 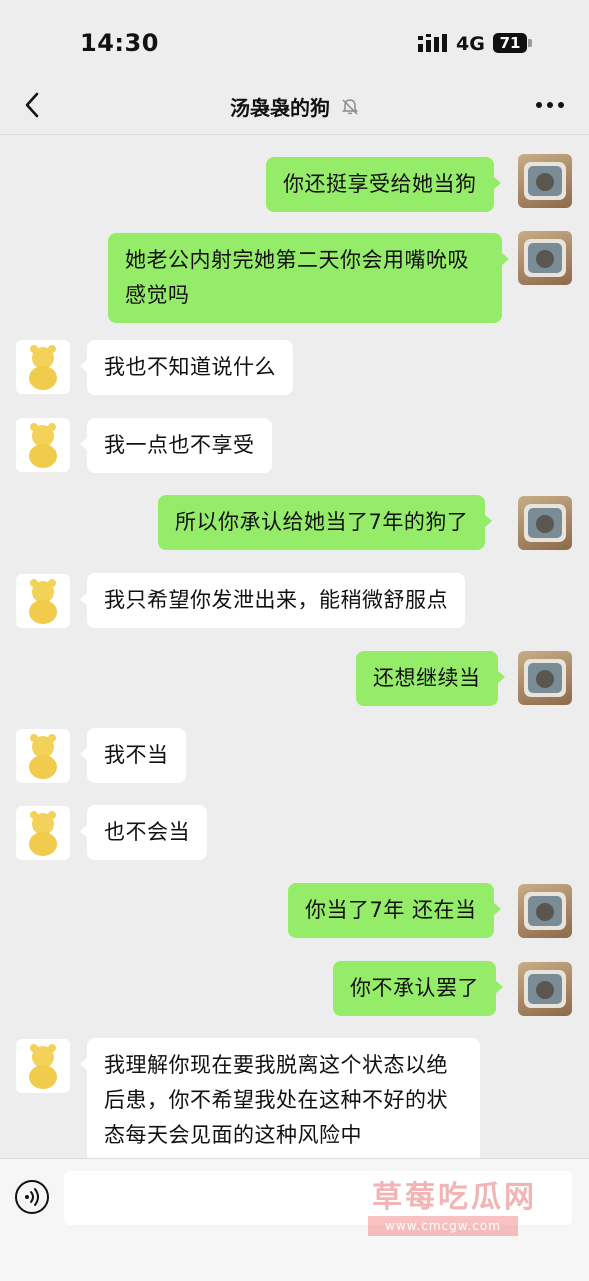 What do you see at coordinates (383, 184) in the screenshot?
I see `message-bubble-self: 你还挺享受给她当狗` at bounding box center [383, 184].